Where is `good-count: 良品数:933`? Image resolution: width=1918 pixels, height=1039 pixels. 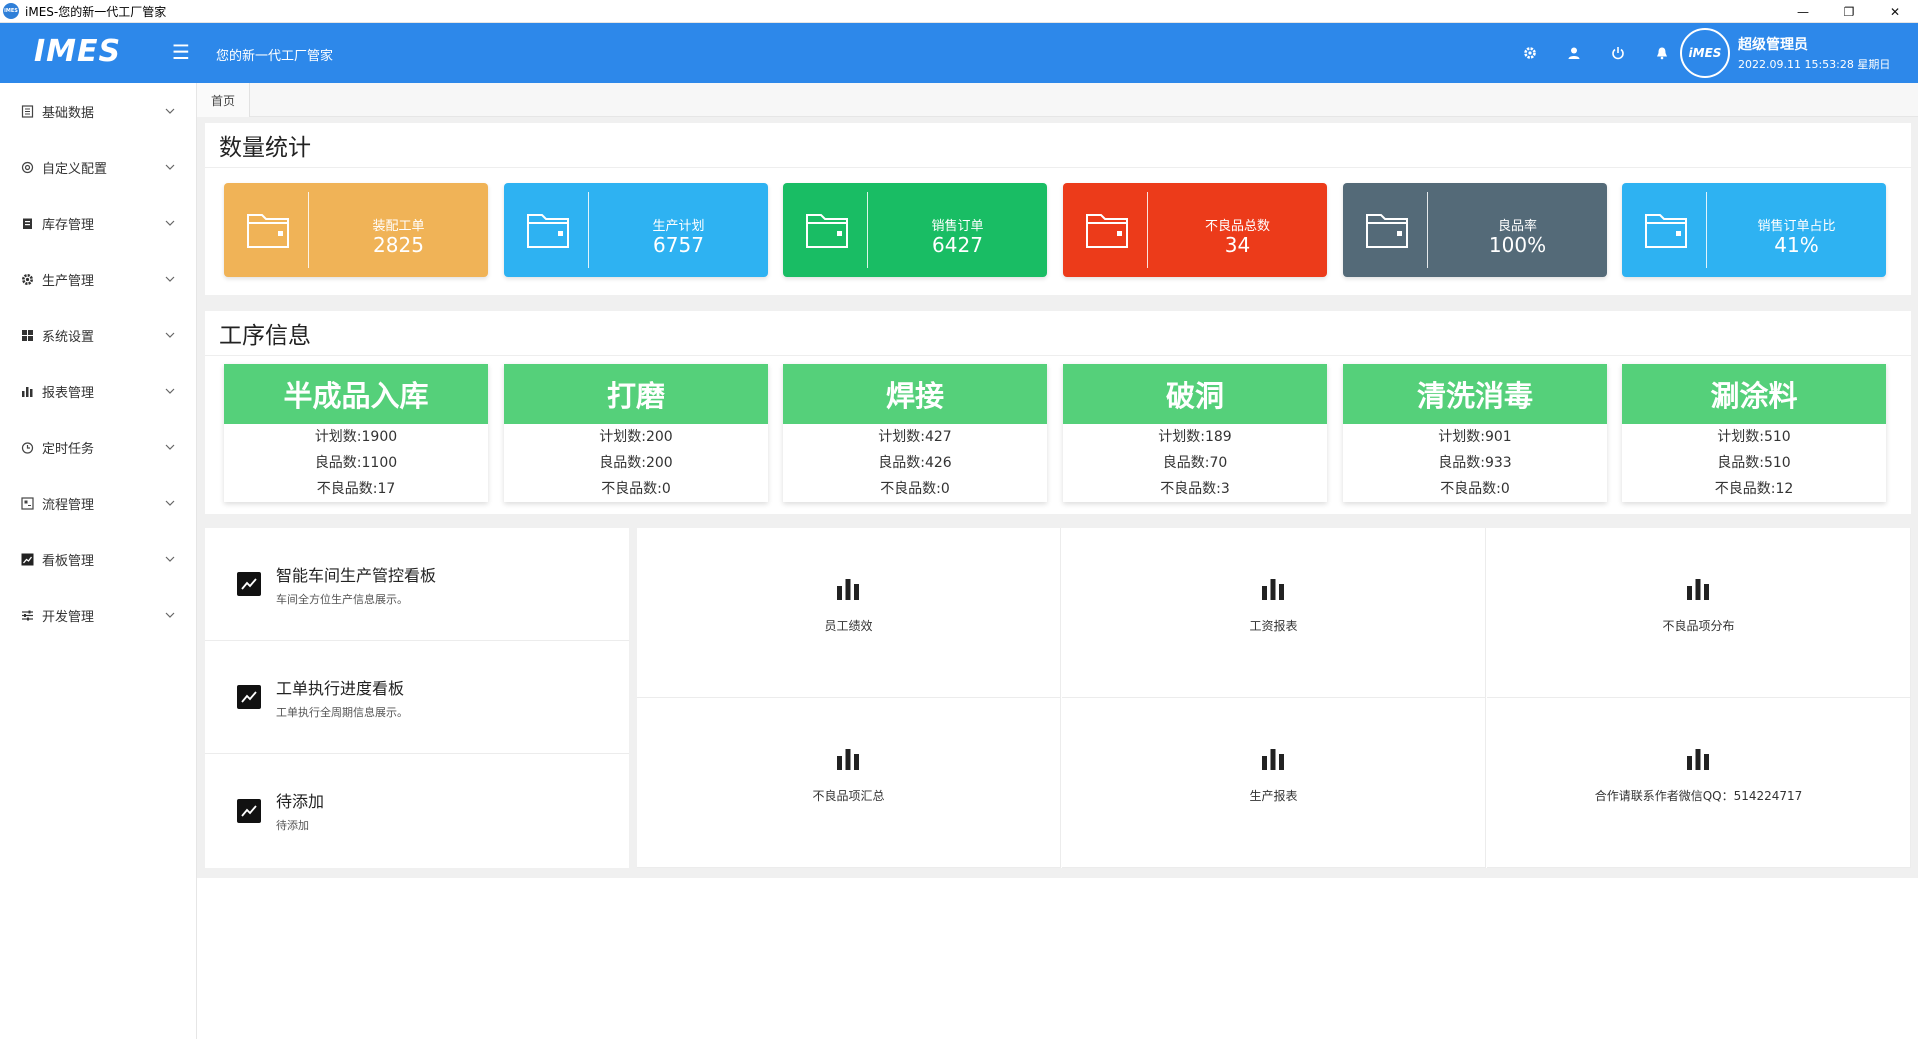 good-count: 良品数:933 is located at coordinates (1475, 463).